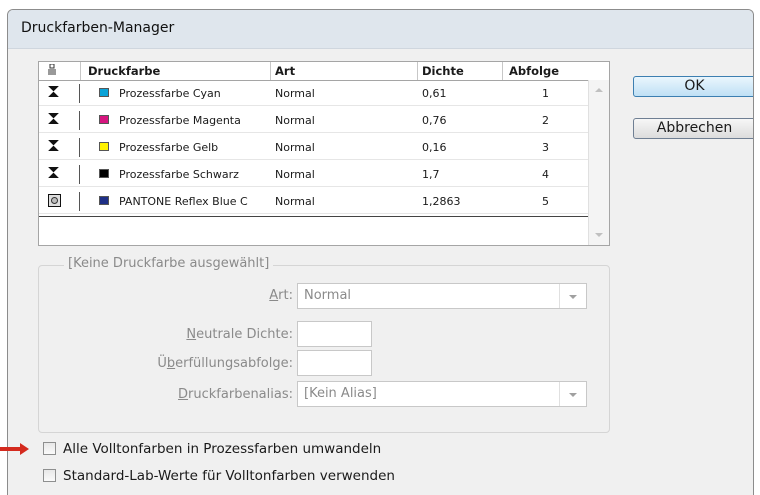 This screenshot has height=495, width=760. I want to click on ink-density: 0,61, so click(434, 93).